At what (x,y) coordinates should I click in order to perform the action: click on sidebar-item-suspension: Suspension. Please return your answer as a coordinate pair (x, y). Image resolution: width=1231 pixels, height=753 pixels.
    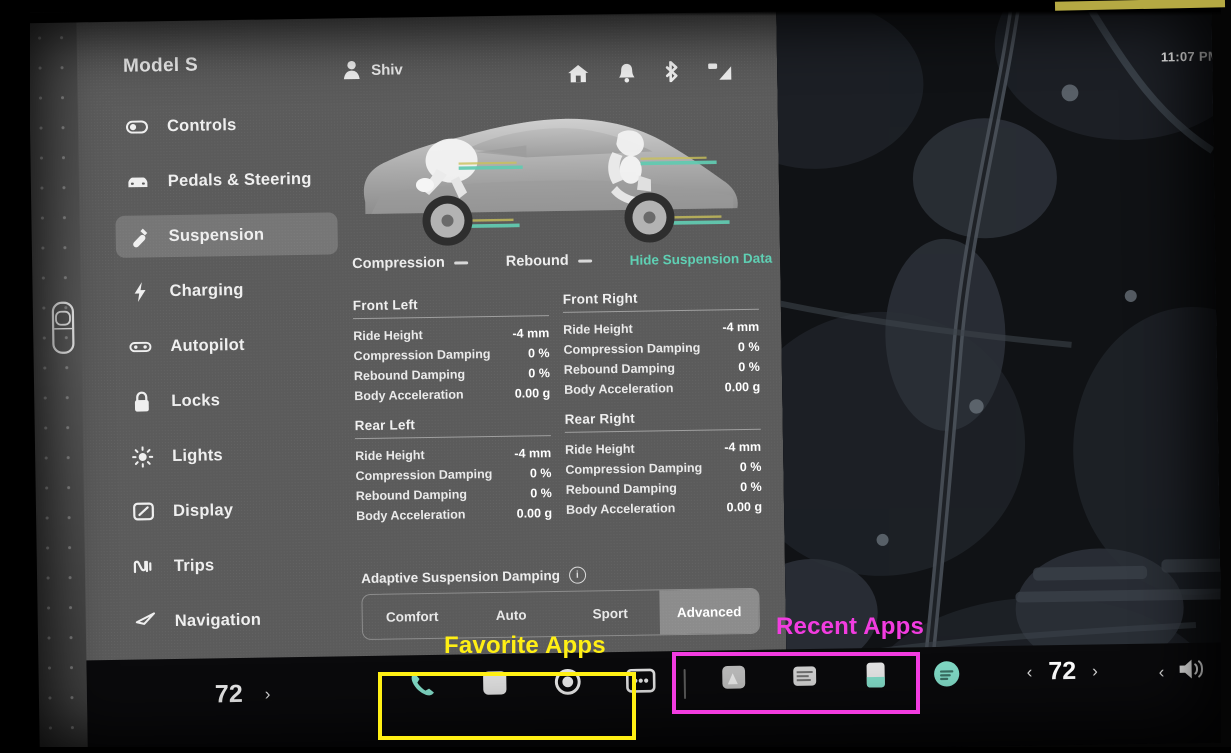
    Looking at the image, I should click on (227, 235).